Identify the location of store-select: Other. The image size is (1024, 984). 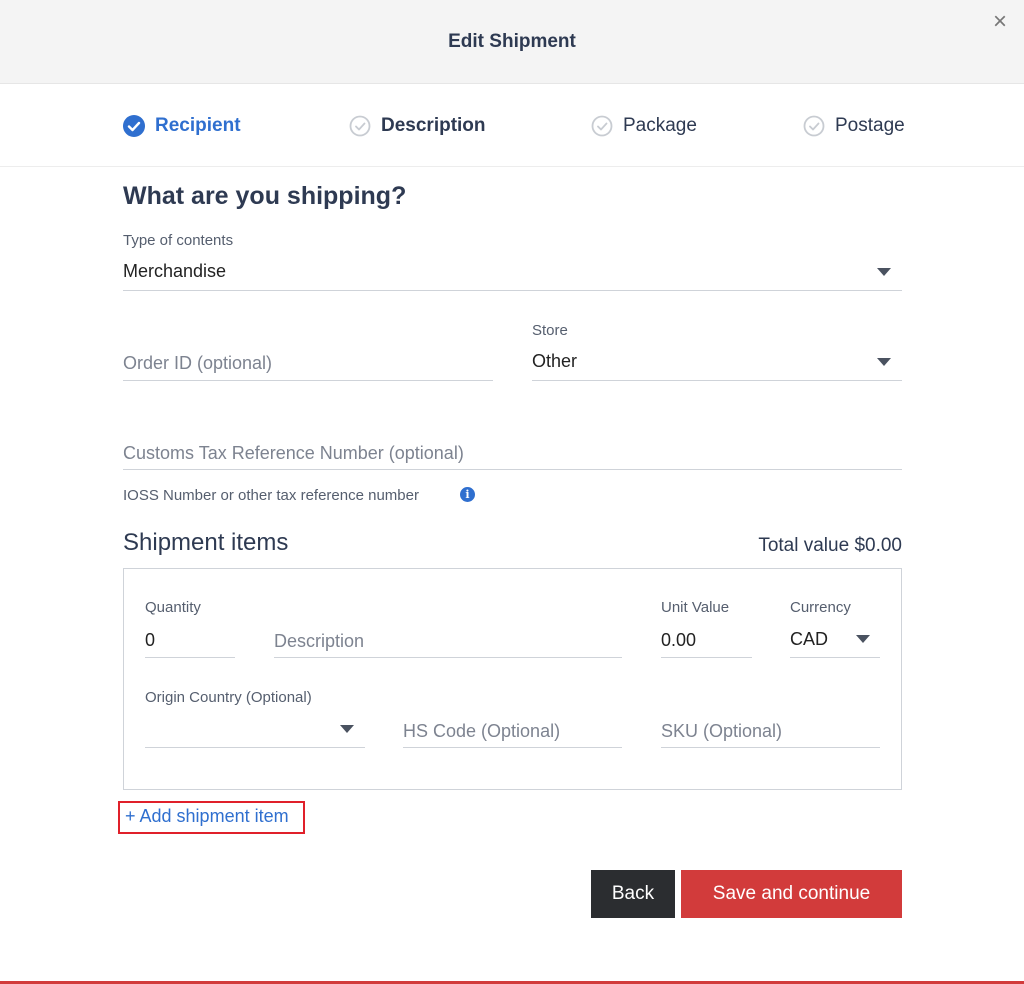
(554, 361).